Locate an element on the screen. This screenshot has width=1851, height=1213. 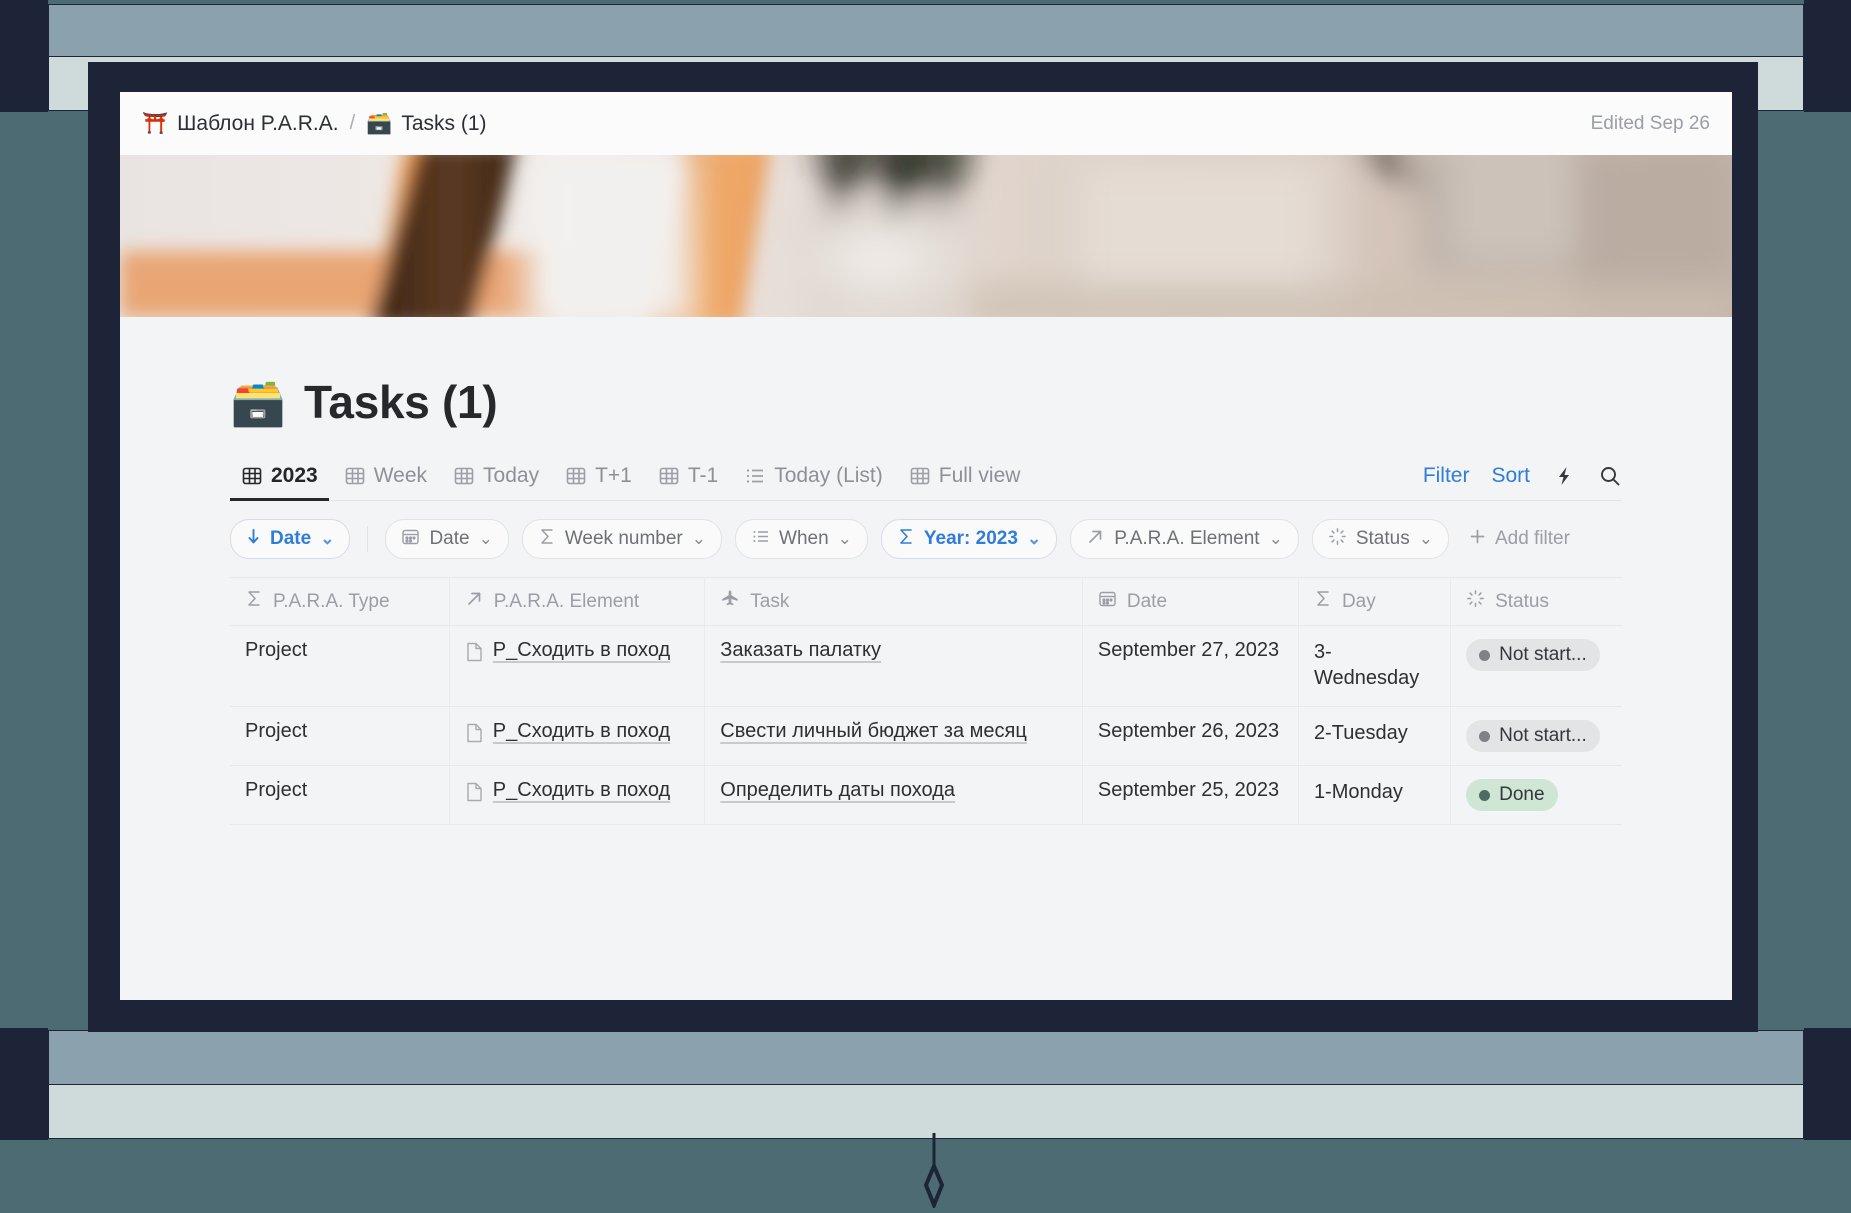
tab-t-minus-1: T-1 is located at coordinates (688, 482).